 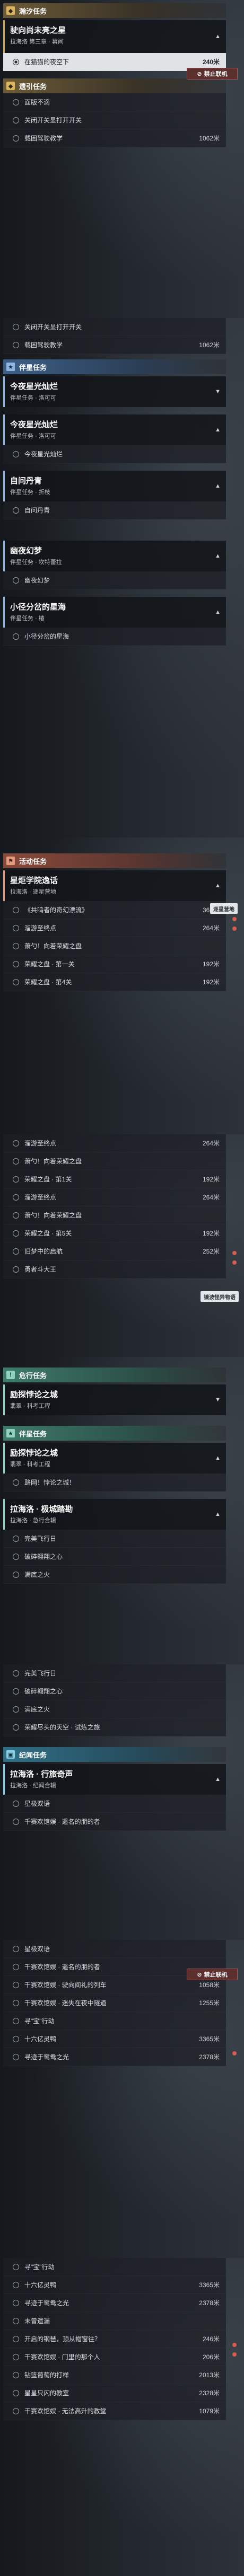 I want to click on diamond-icon: ◆, so click(x=10, y=86).